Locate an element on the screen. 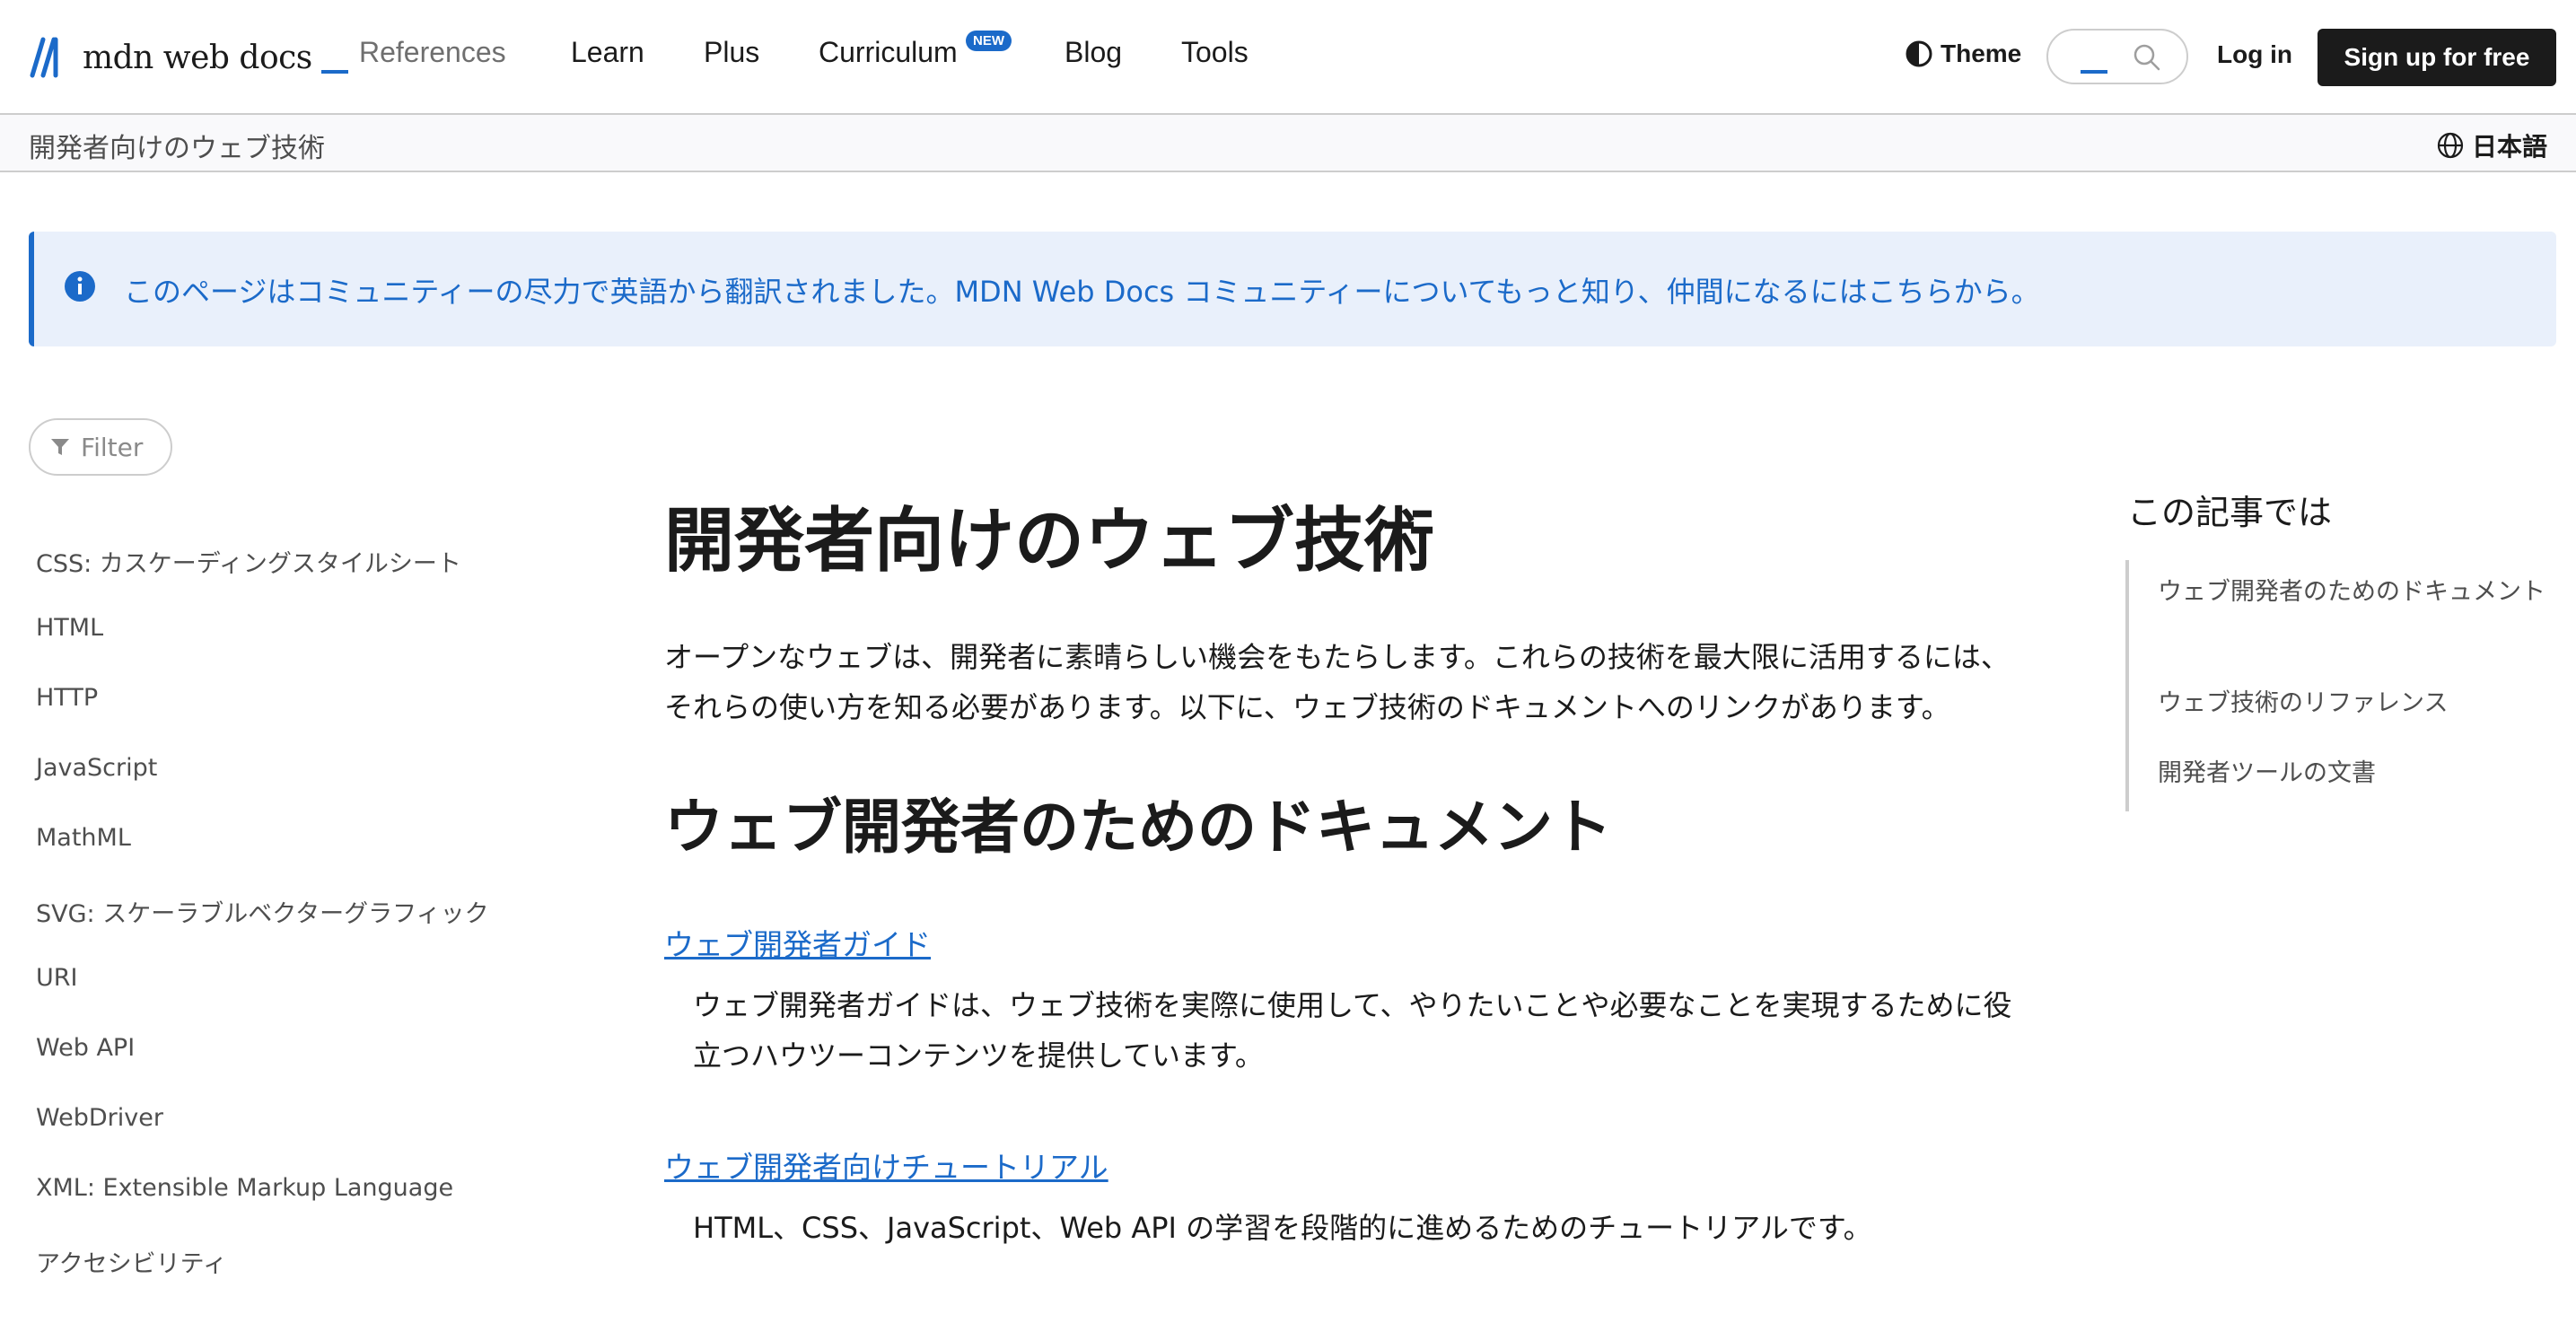  toc-title: この記事では is located at coordinates (2230, 512).